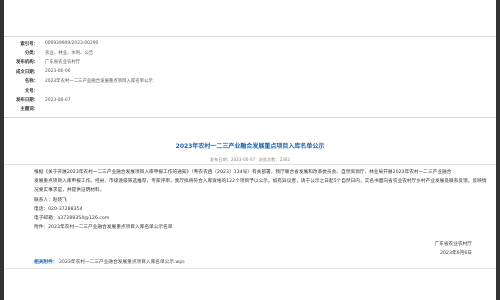 The width and height of the screenshot is (500, 300). I want to click on contact-email: 电子邮箱：a37288354@126.com, so click(72, 219).